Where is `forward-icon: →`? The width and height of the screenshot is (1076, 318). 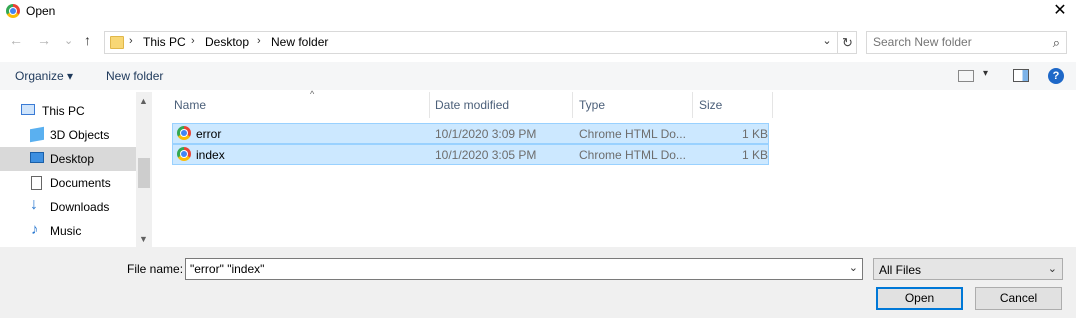 forward-icon: → is located at coordinates (44, 40).